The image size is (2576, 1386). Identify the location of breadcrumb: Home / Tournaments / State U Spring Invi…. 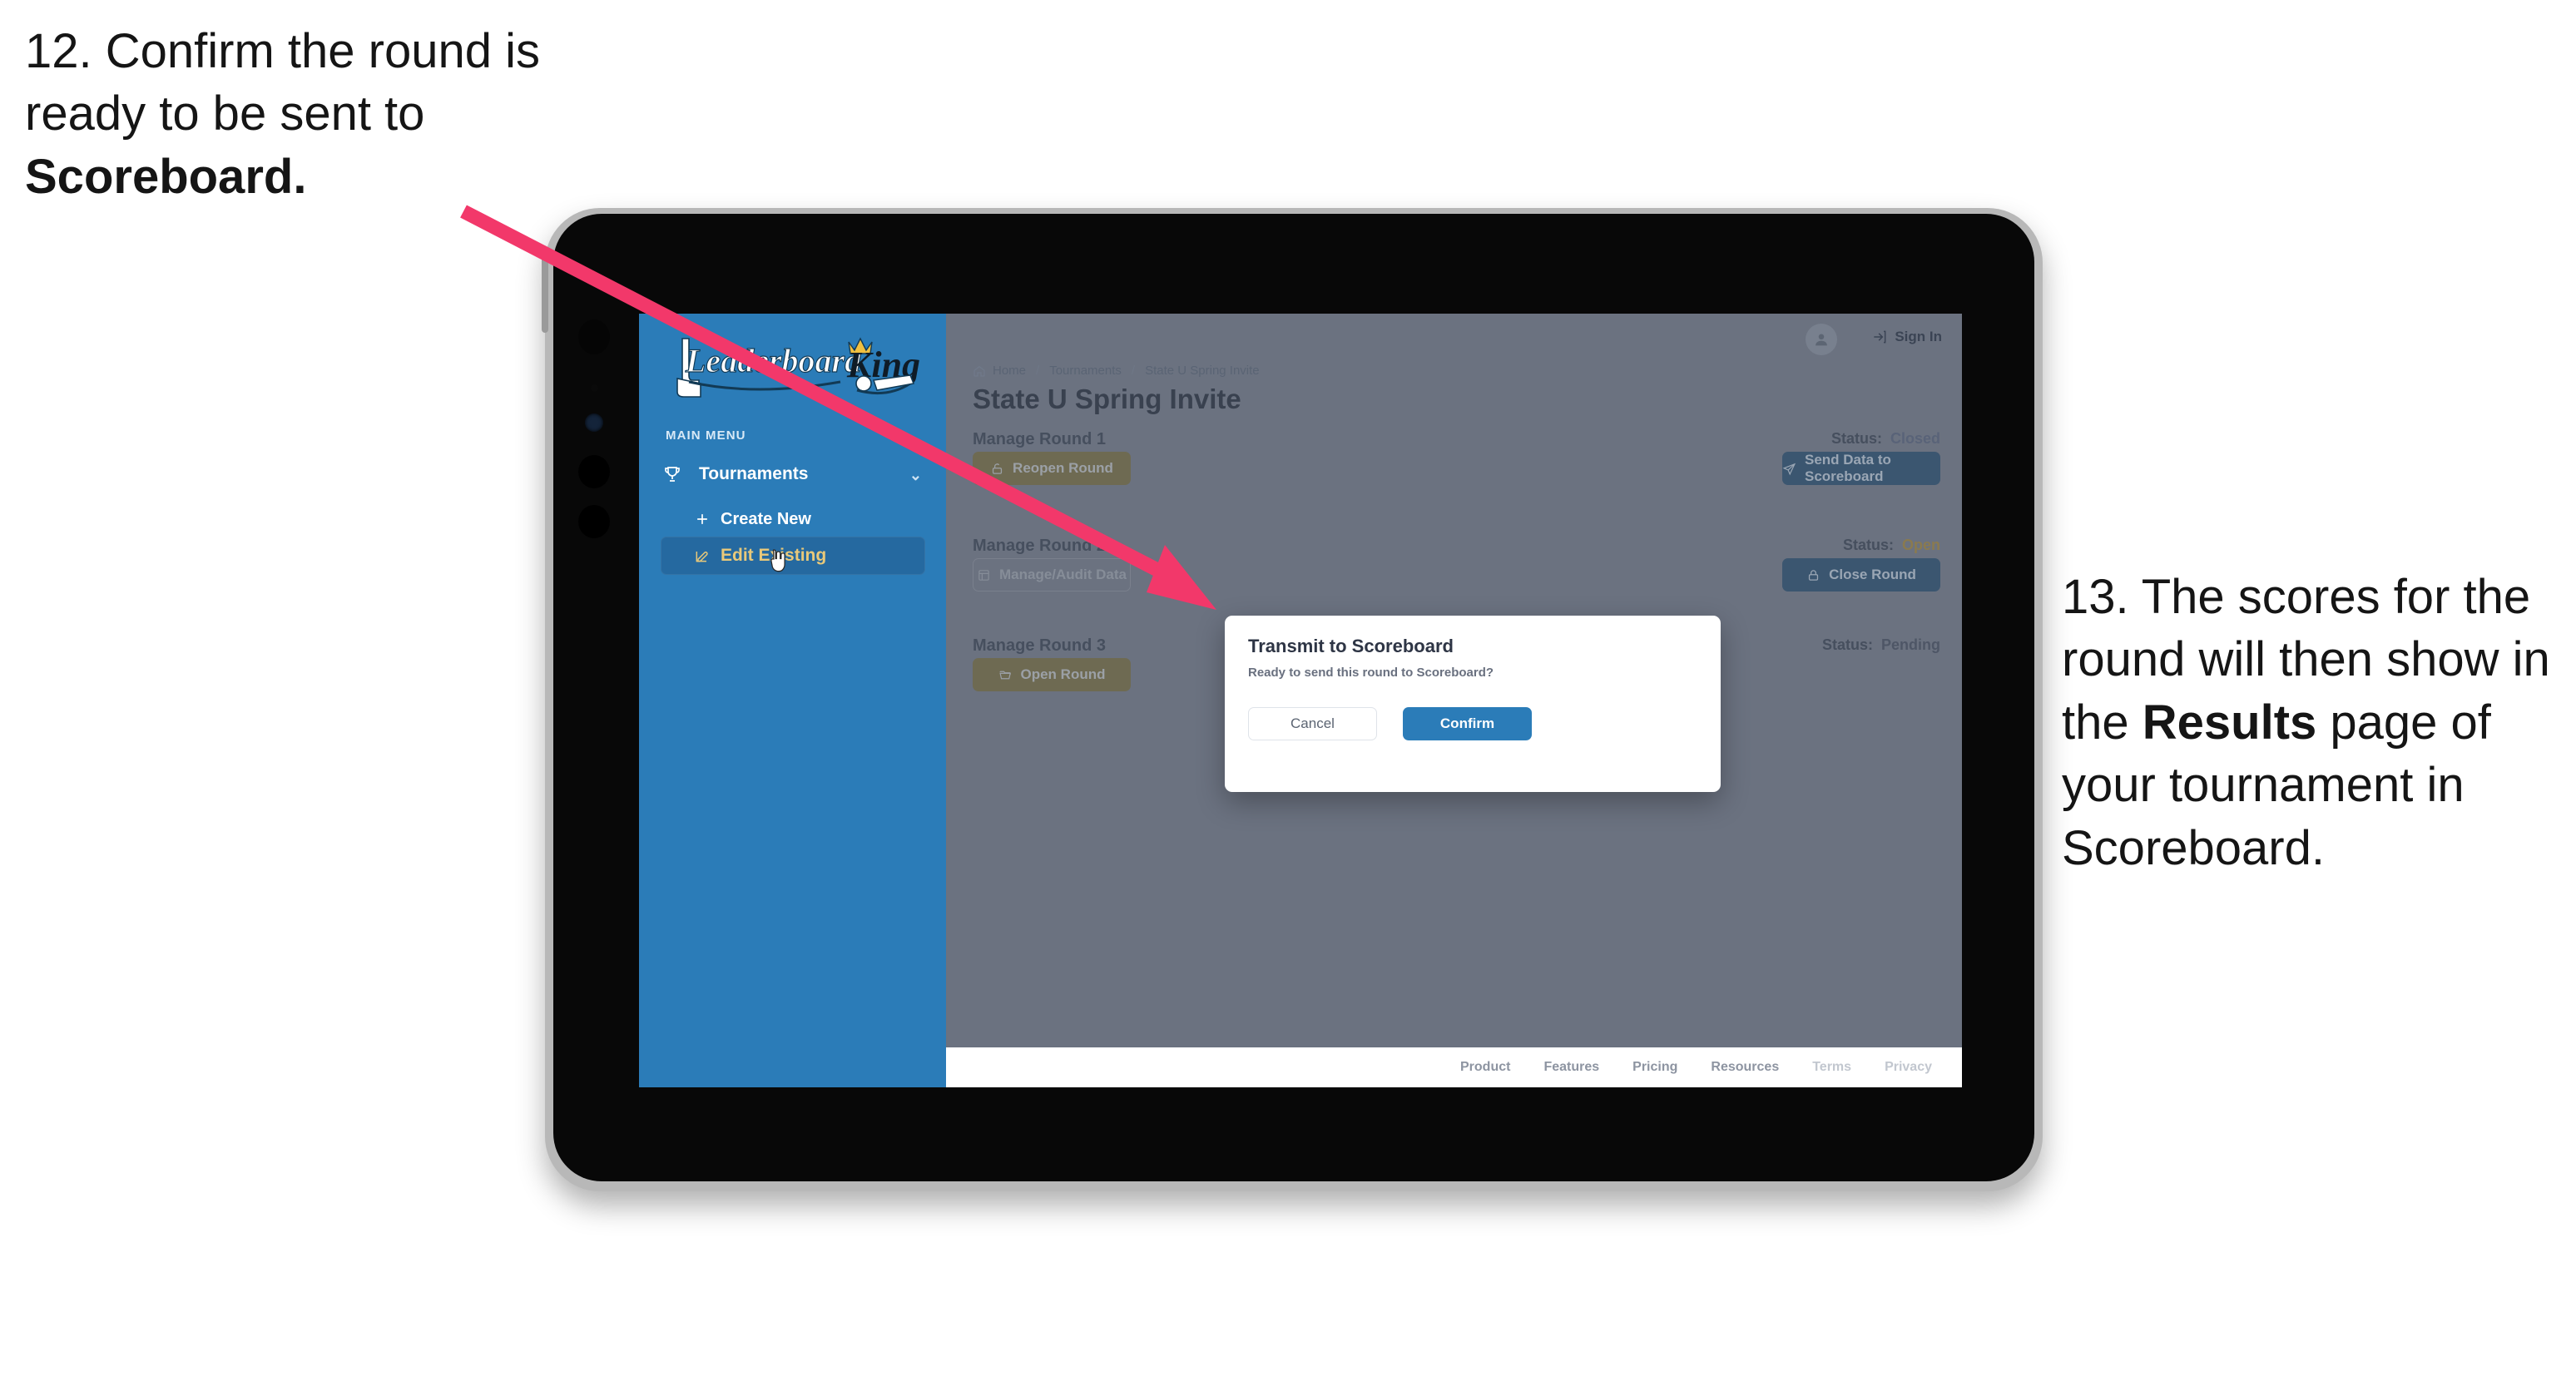
(1116, 371).